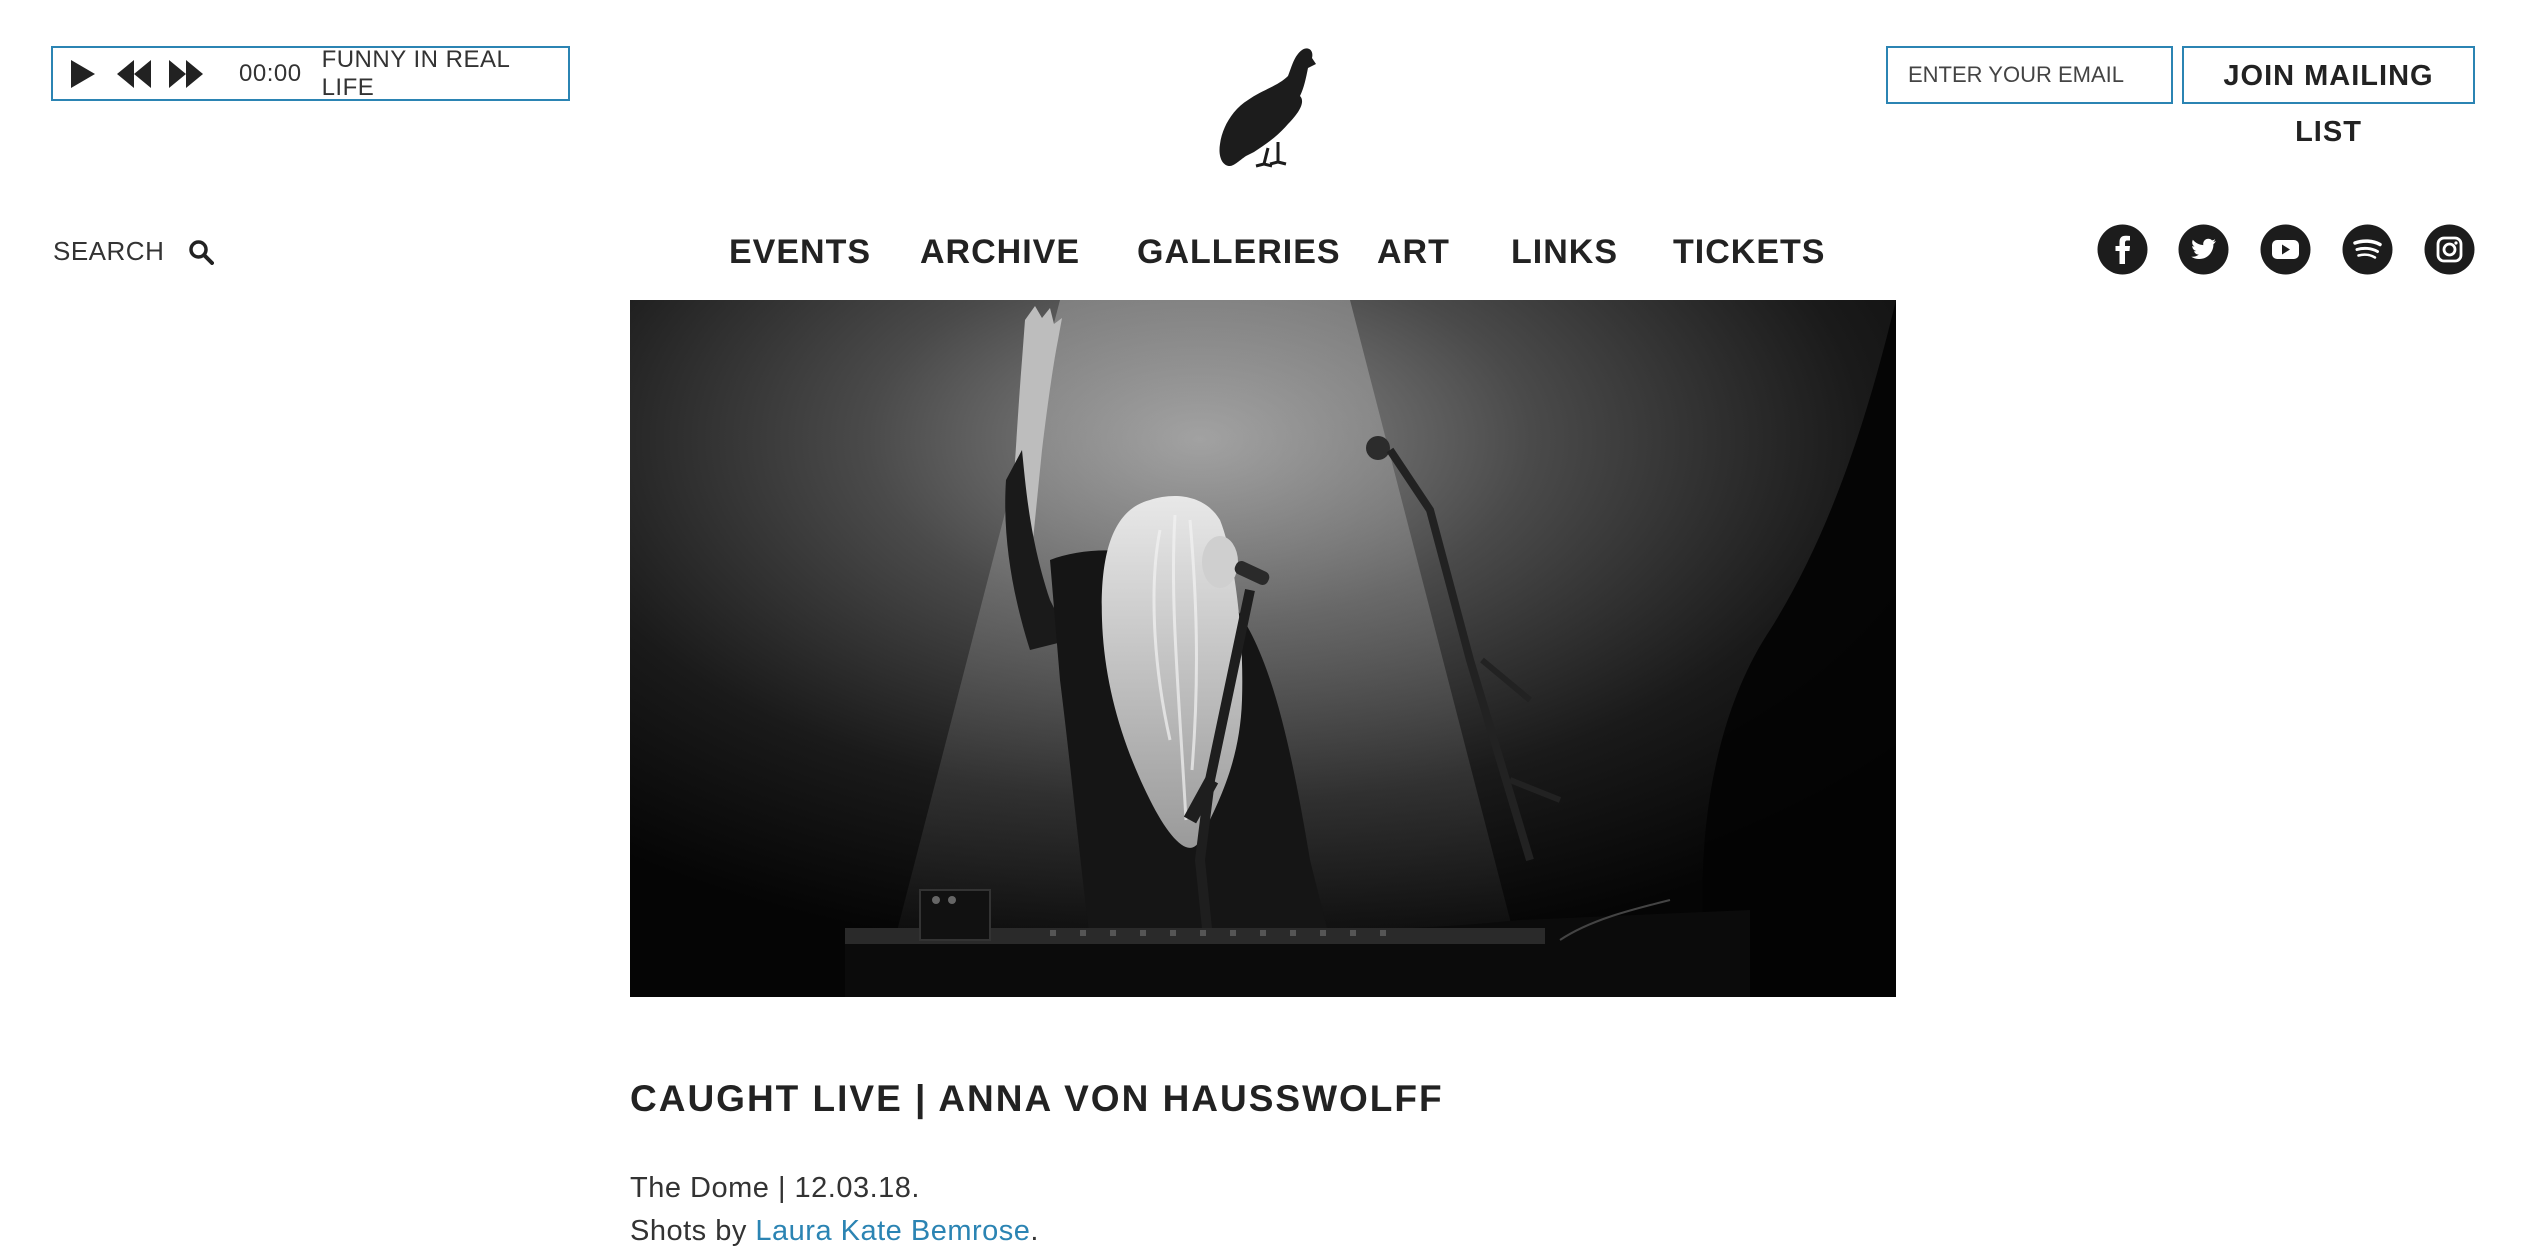  I want to click on credit-prefix: Shots by, so click(693, 1231).